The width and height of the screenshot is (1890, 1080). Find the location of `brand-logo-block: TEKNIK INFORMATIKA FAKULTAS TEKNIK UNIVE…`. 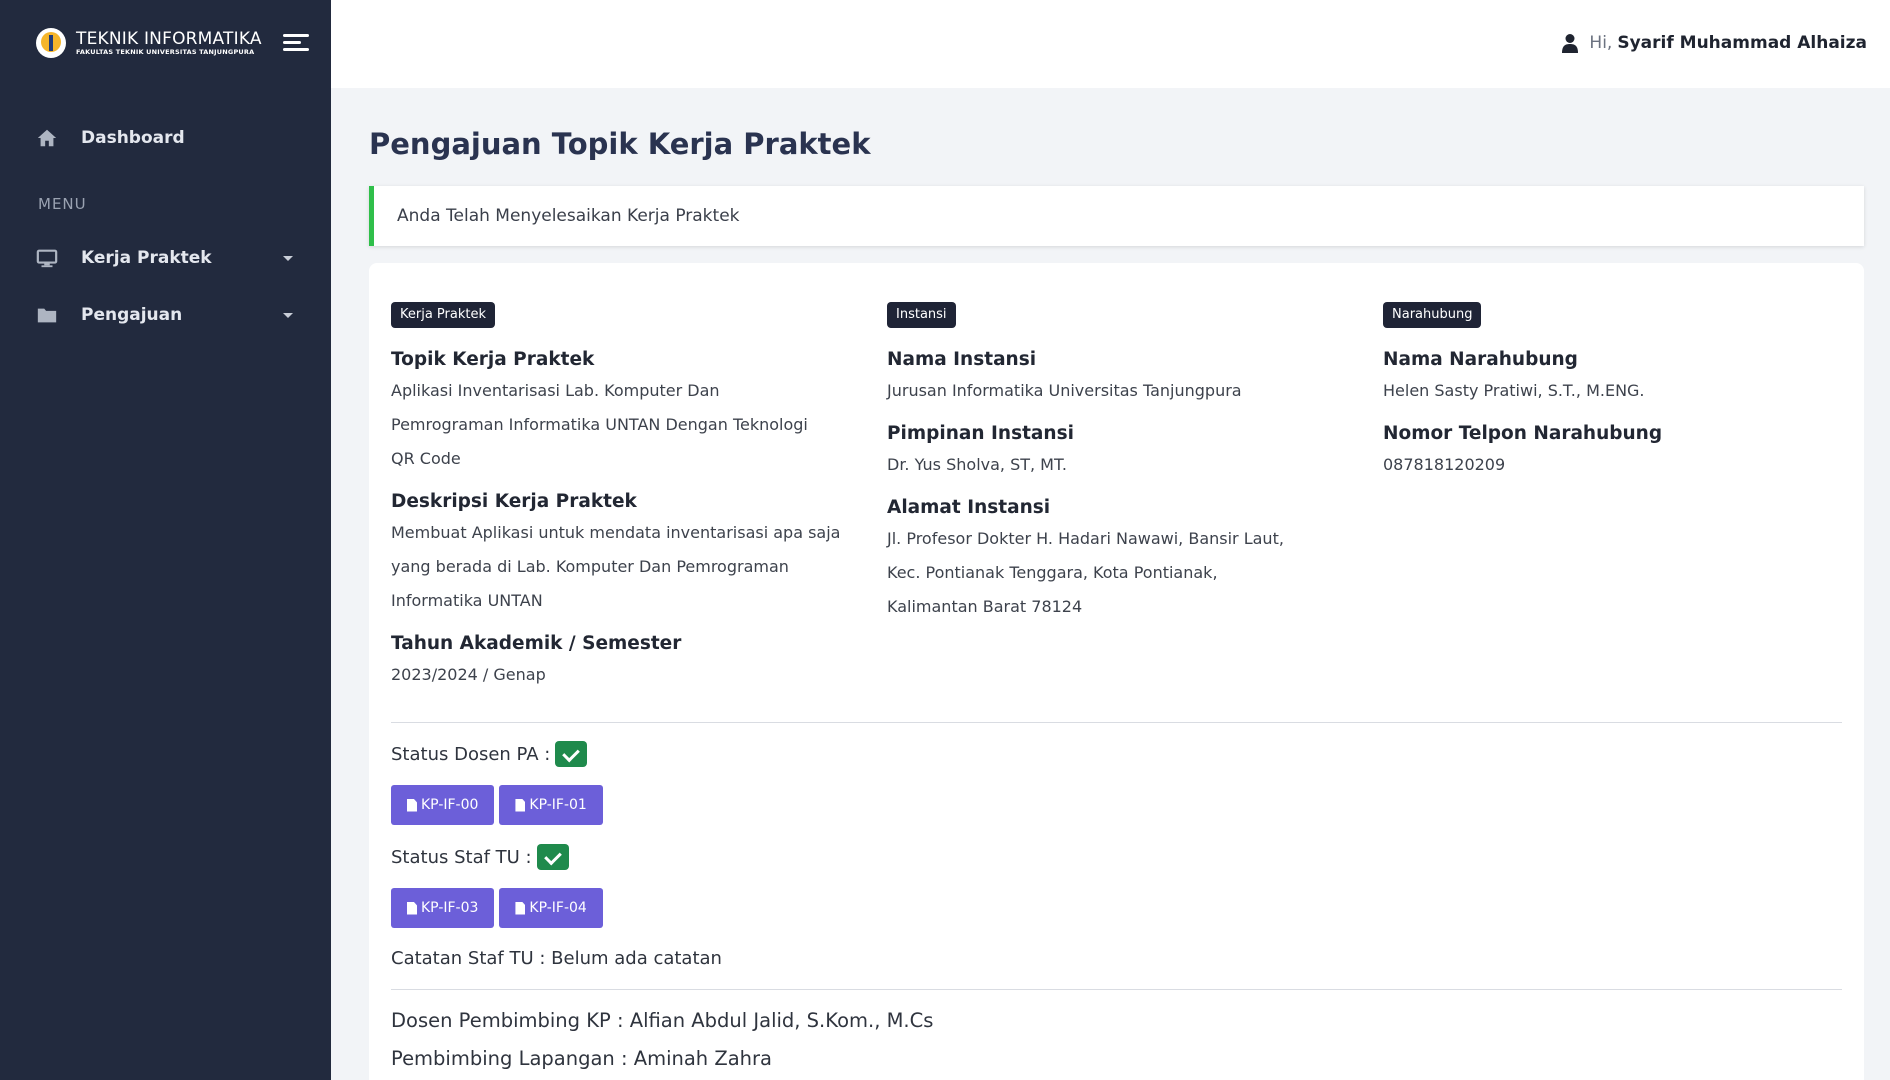

brand-logo-block: TEKNIK INFORMATIKA FAKULTAS TEKNIK UNIVE… is located at coordinates (149, 43).